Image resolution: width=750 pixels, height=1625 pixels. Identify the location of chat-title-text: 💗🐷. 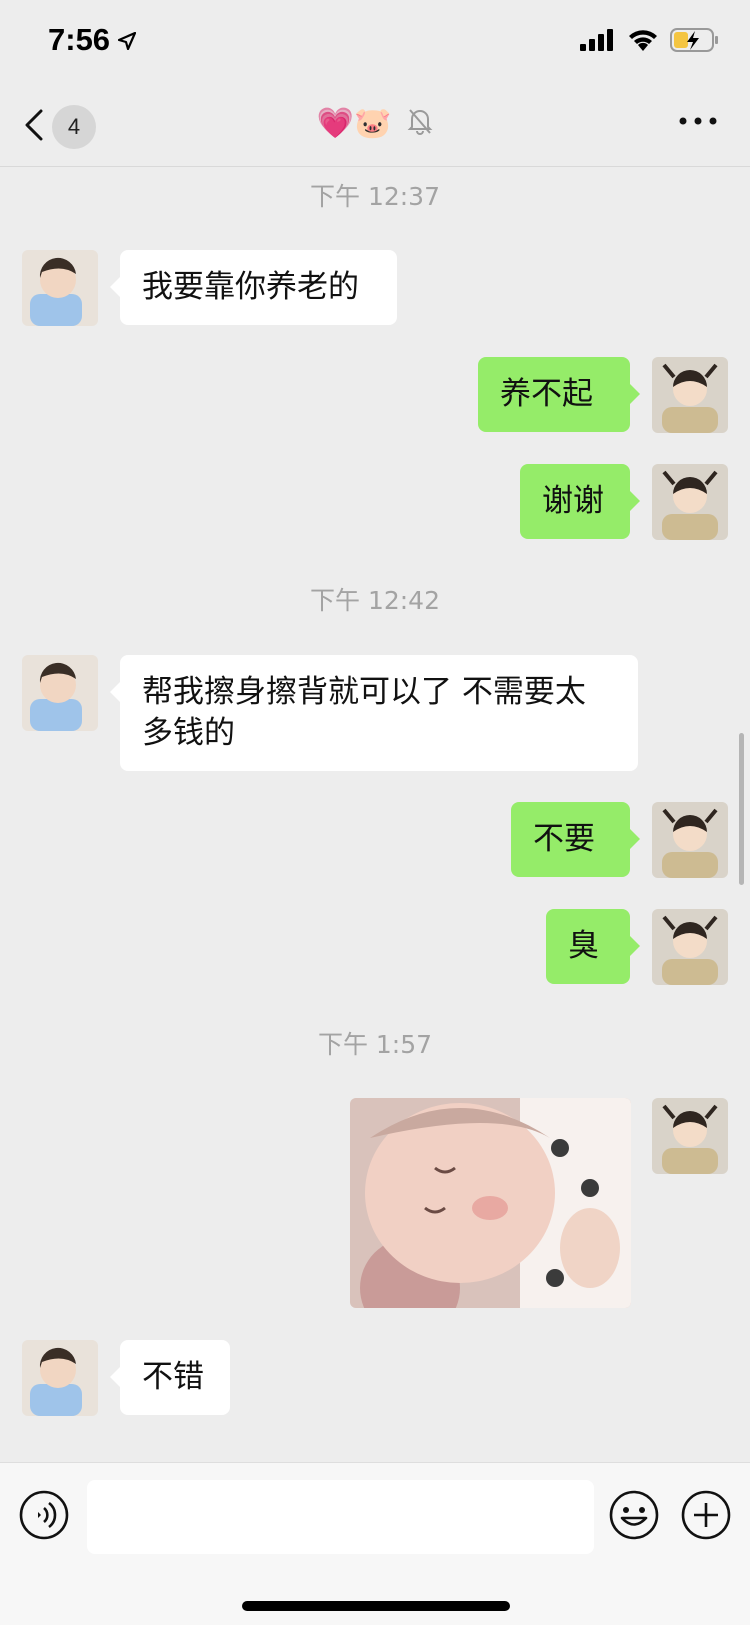
(354, 123).